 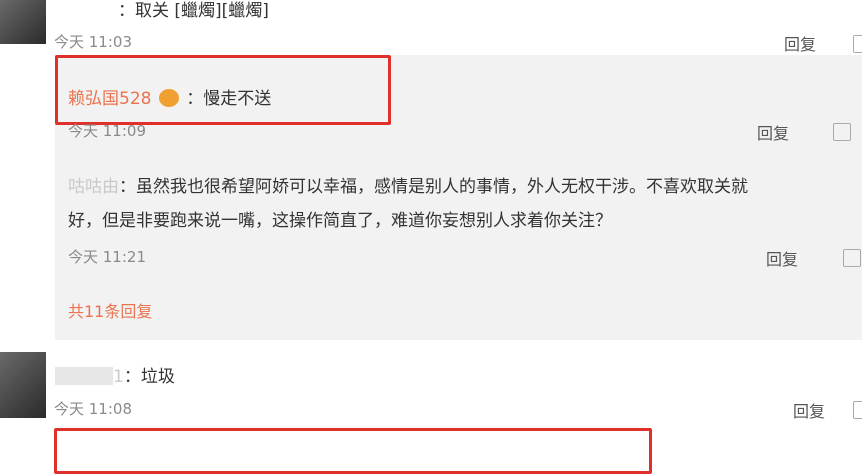 I want to click on comment-text: 1：垃圾, so click(x=115, y=374).